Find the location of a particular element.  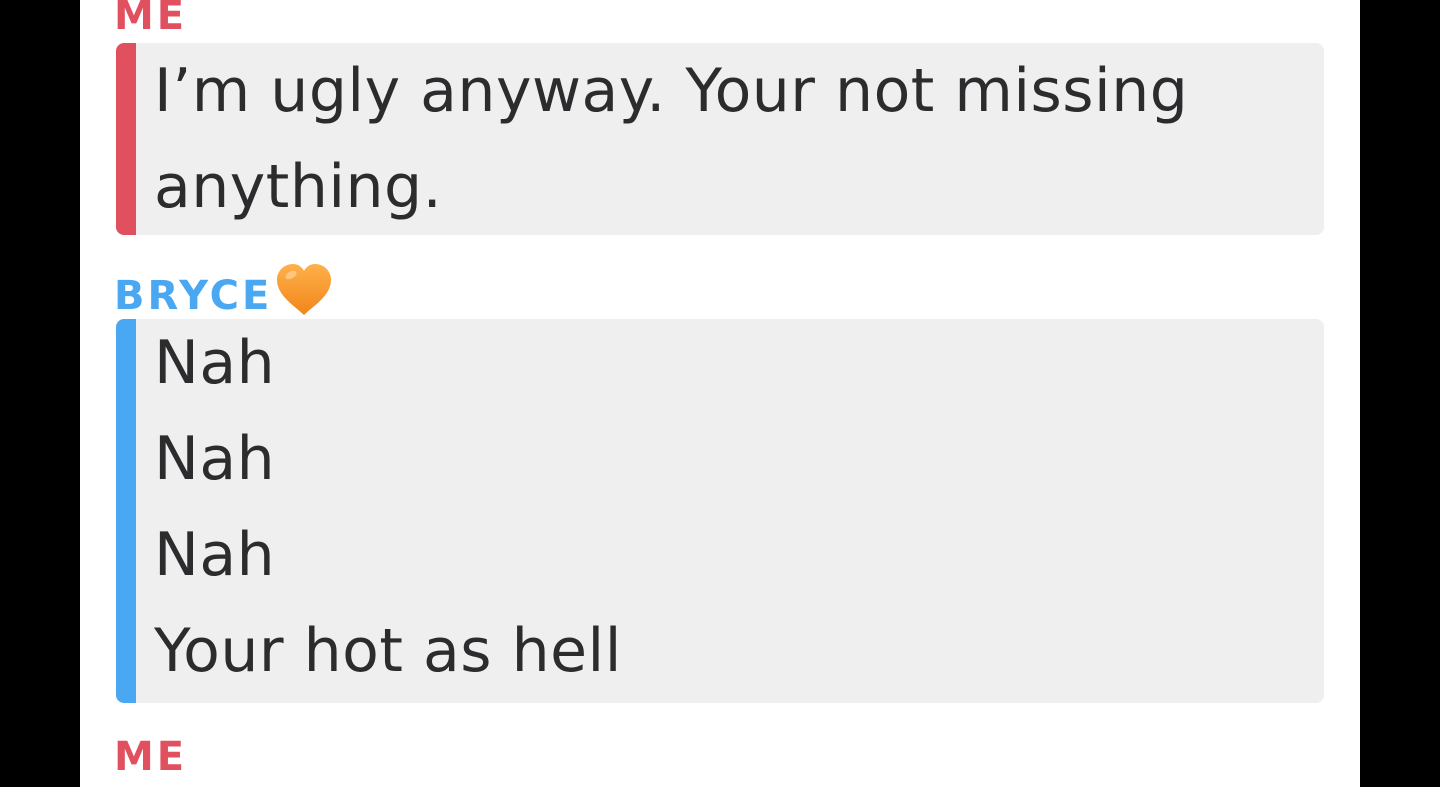

message-line: Your hot as hell is located at coordinates (388, 651).